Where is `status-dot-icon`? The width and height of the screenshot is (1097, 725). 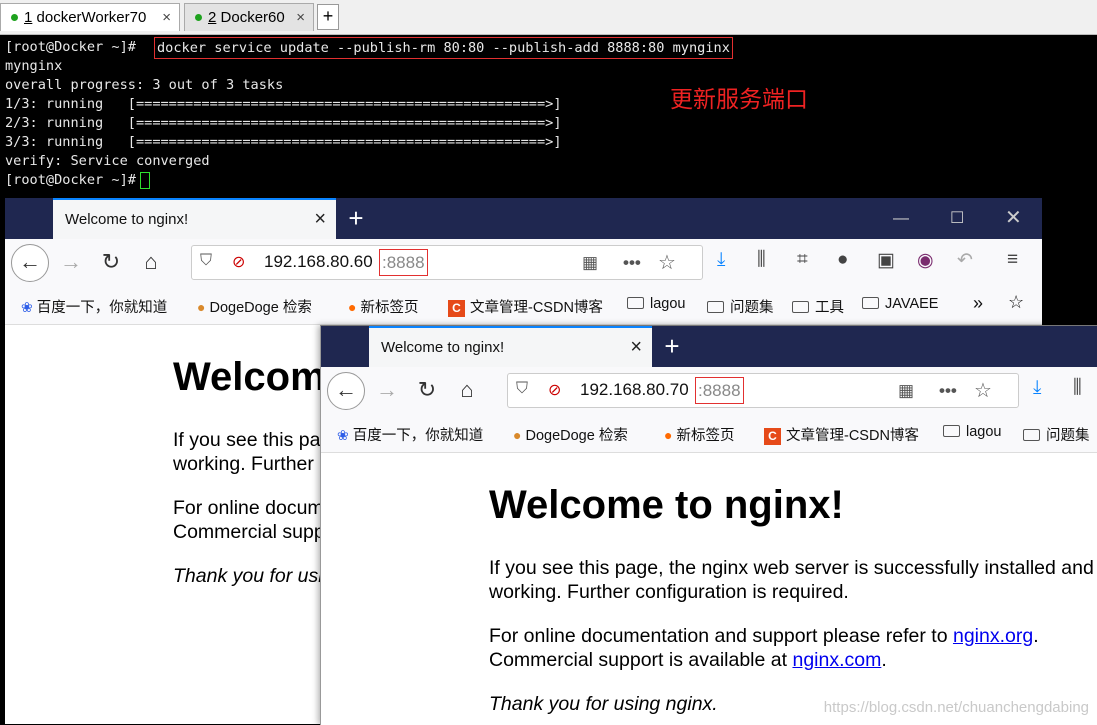 status-dot-icon is located at coordinates (14, 17).